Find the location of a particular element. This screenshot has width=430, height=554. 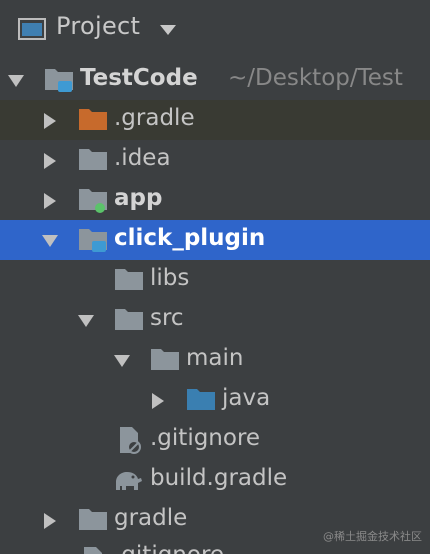

tree-row-click-plugin: click_plugin is located at coordinates (215, 240).